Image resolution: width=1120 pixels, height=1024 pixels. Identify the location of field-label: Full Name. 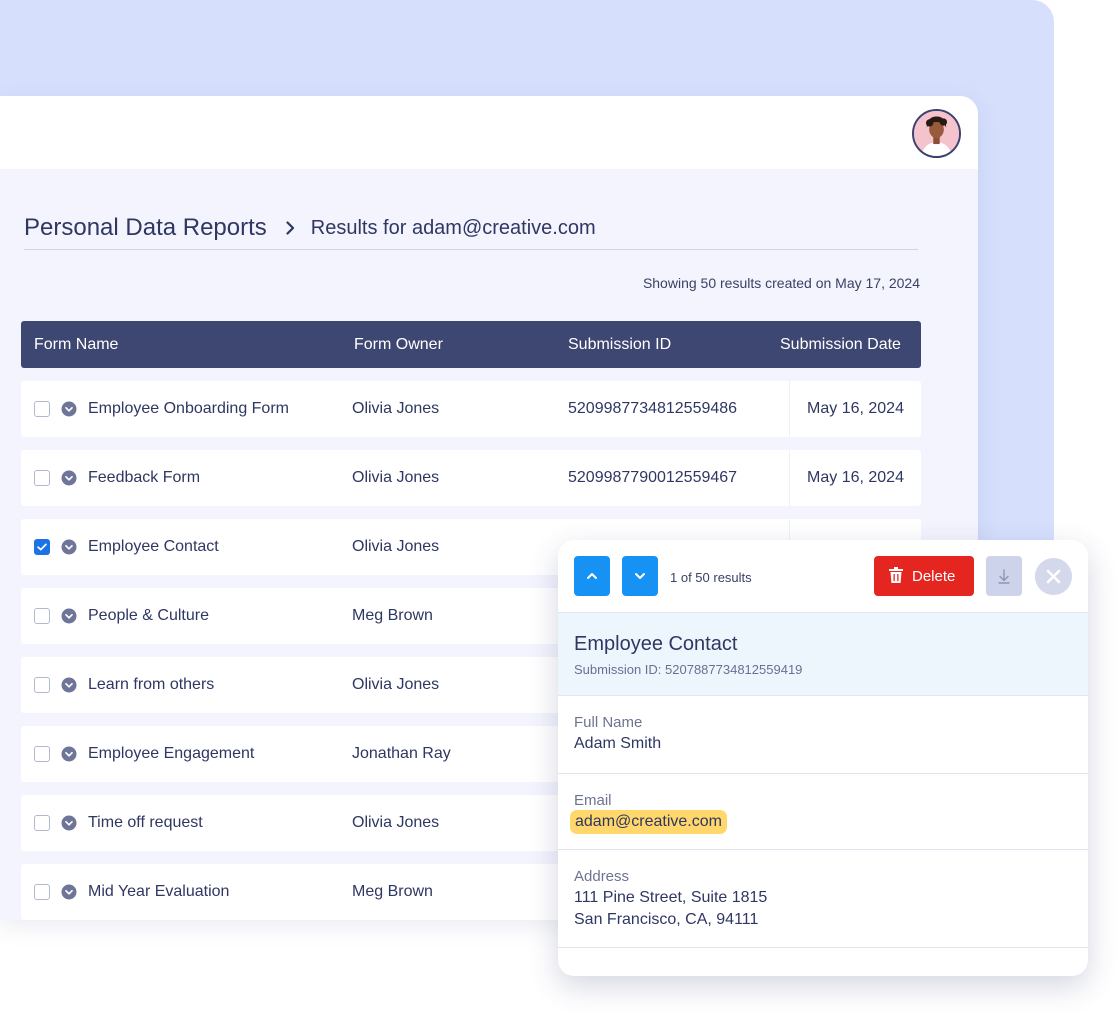
(608, 722).